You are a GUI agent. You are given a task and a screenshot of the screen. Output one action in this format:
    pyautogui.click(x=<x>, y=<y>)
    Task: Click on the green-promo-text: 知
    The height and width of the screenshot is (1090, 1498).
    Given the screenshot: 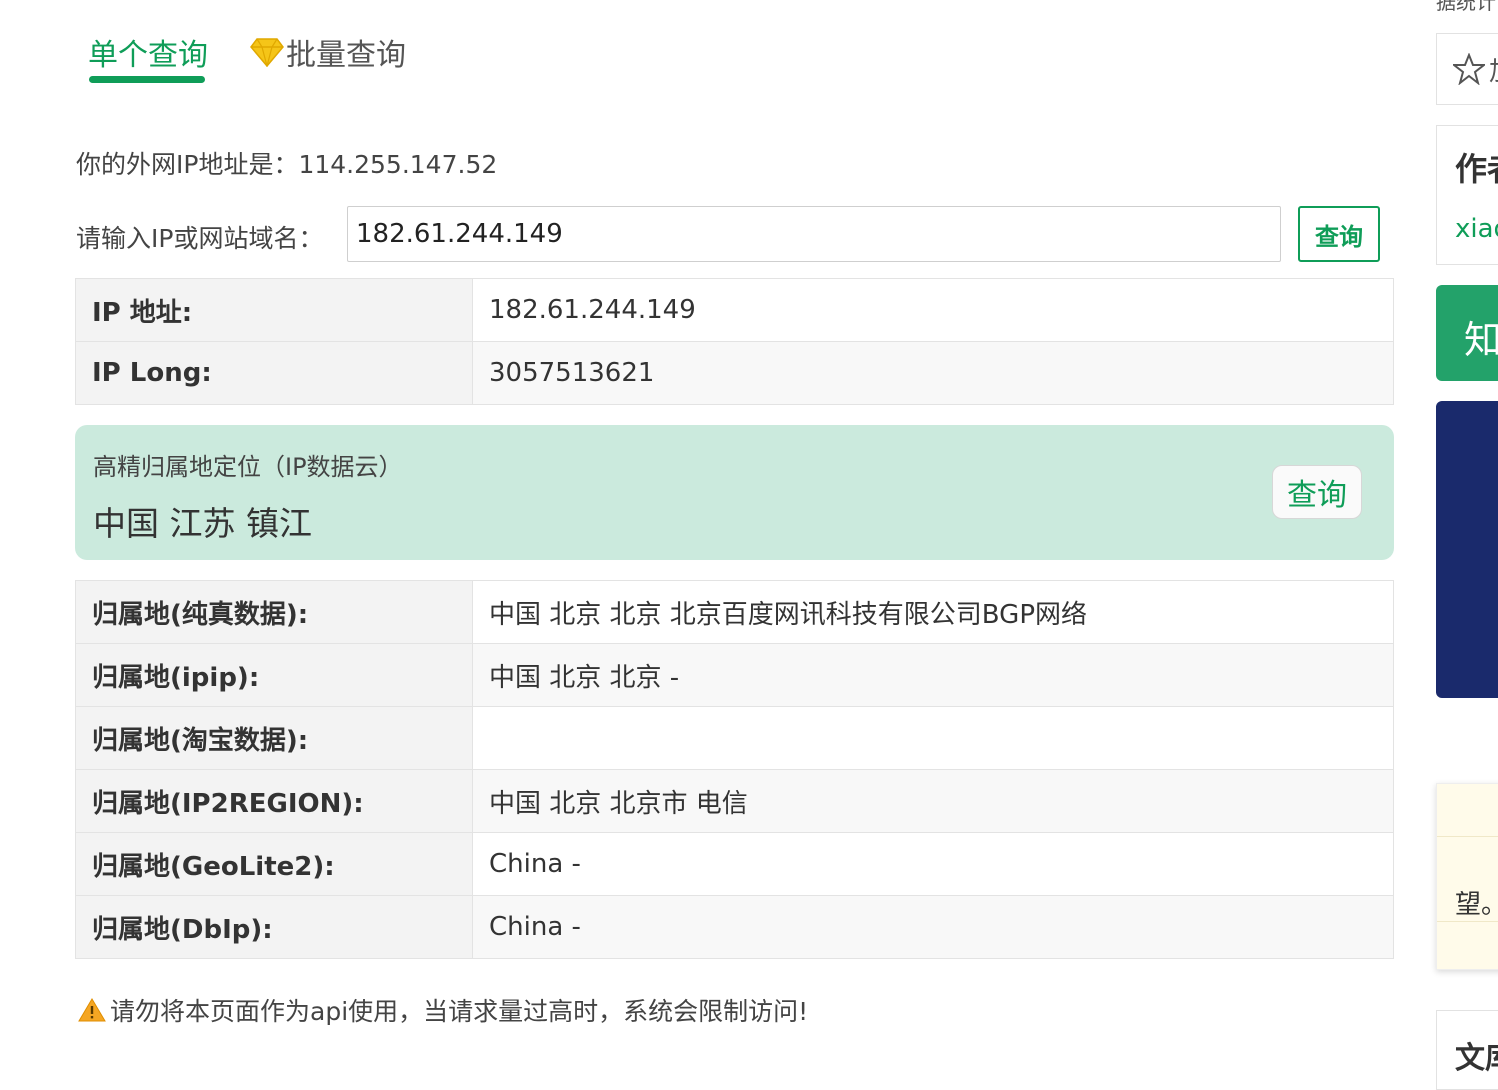 What is the action you would take?
    pyautogui.click(x=1481, y=340)
    